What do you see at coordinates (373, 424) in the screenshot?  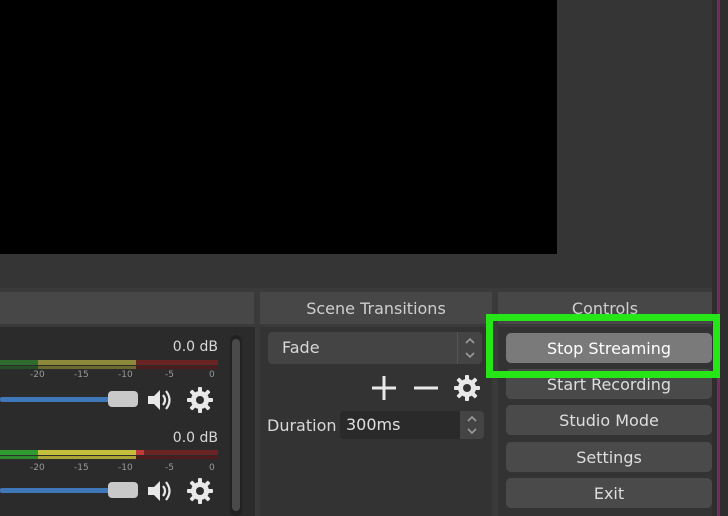 I see `duration-value: 300ms` at bounding box center [373, 424].